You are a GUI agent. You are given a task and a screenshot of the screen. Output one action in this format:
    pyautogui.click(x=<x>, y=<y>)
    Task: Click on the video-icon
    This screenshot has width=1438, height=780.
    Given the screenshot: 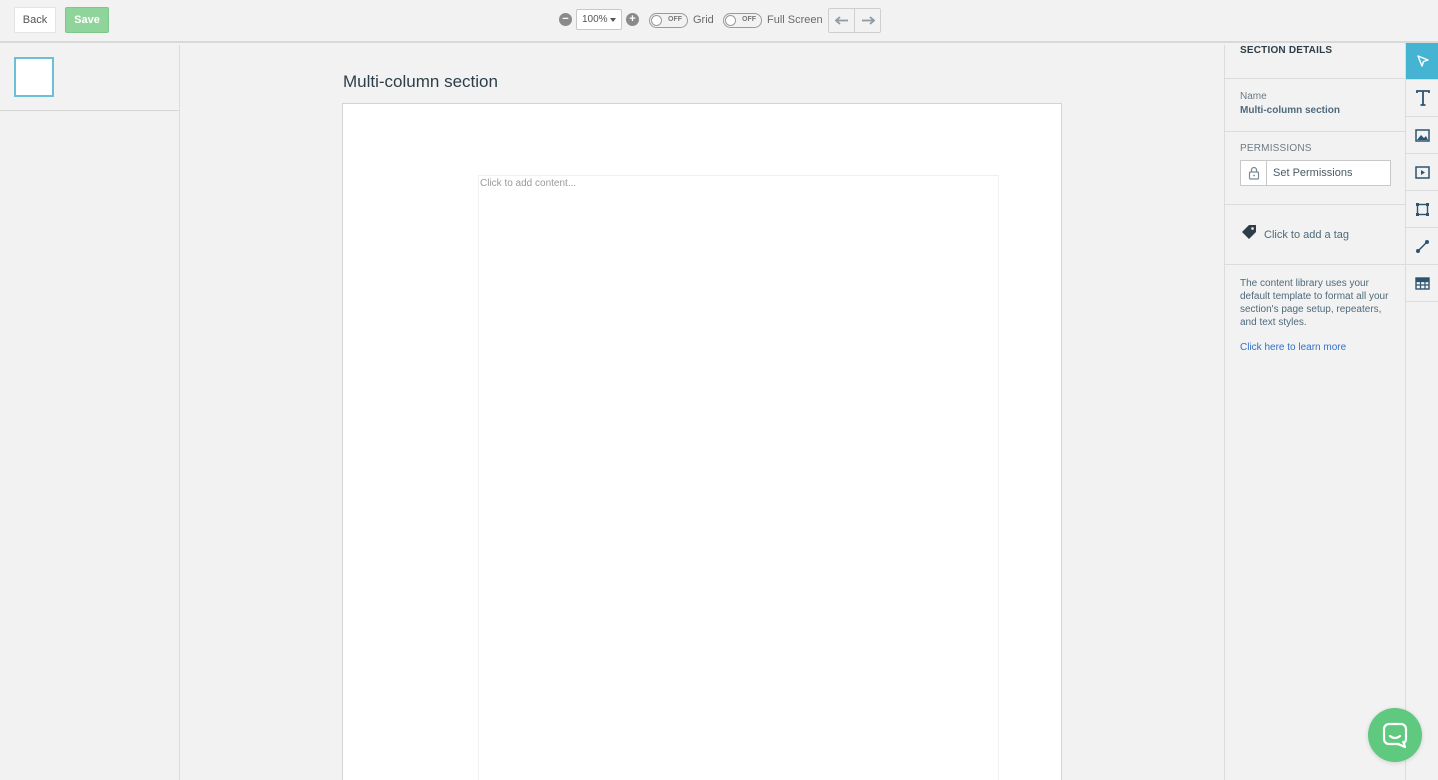 What is the action you would take?
    pyautogui.click(x=1422, y=172)
    